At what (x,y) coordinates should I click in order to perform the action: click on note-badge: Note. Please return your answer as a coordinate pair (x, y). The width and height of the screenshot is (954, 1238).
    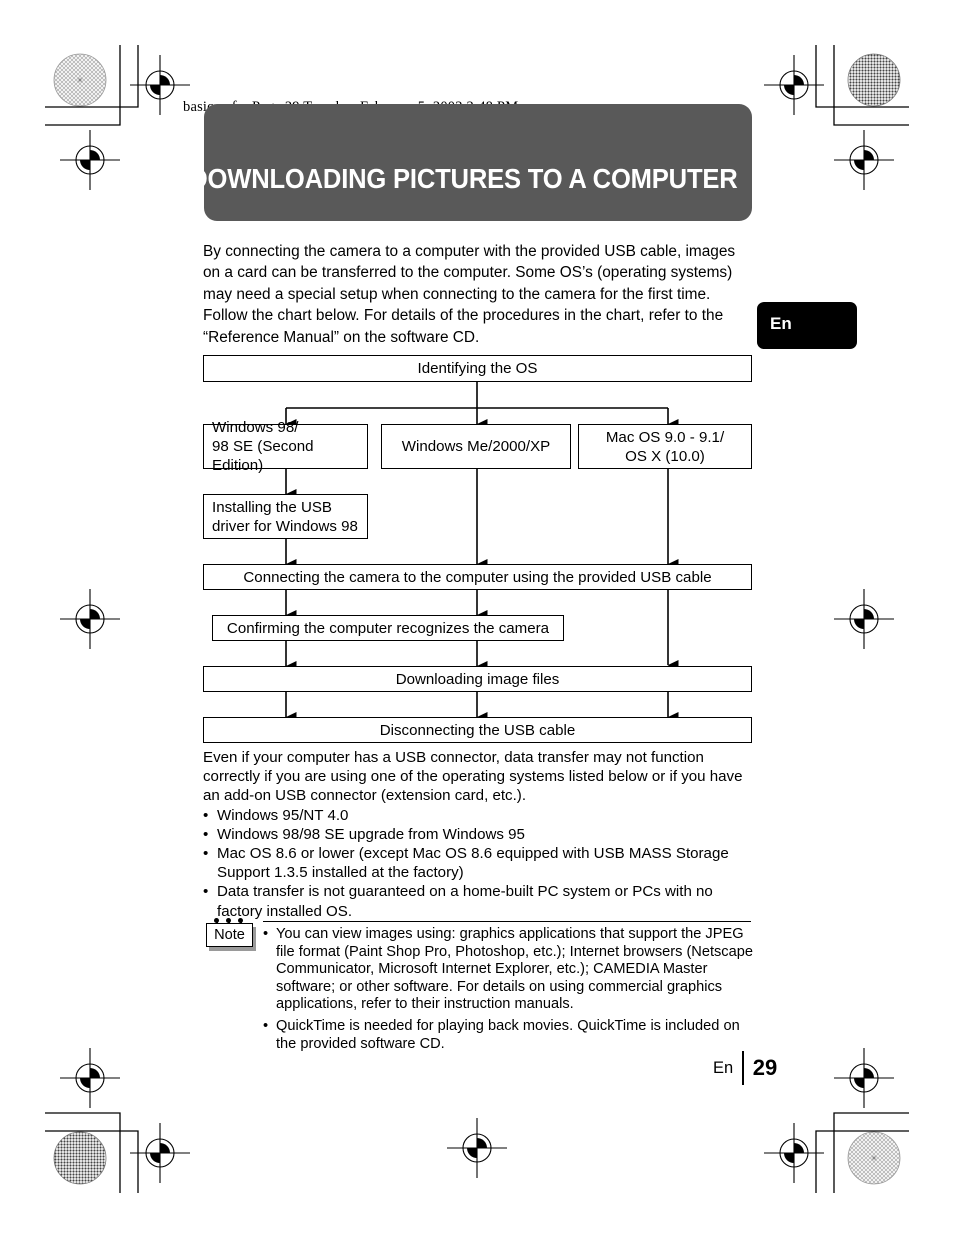
    Looking at the image, I should click on (231, 934).